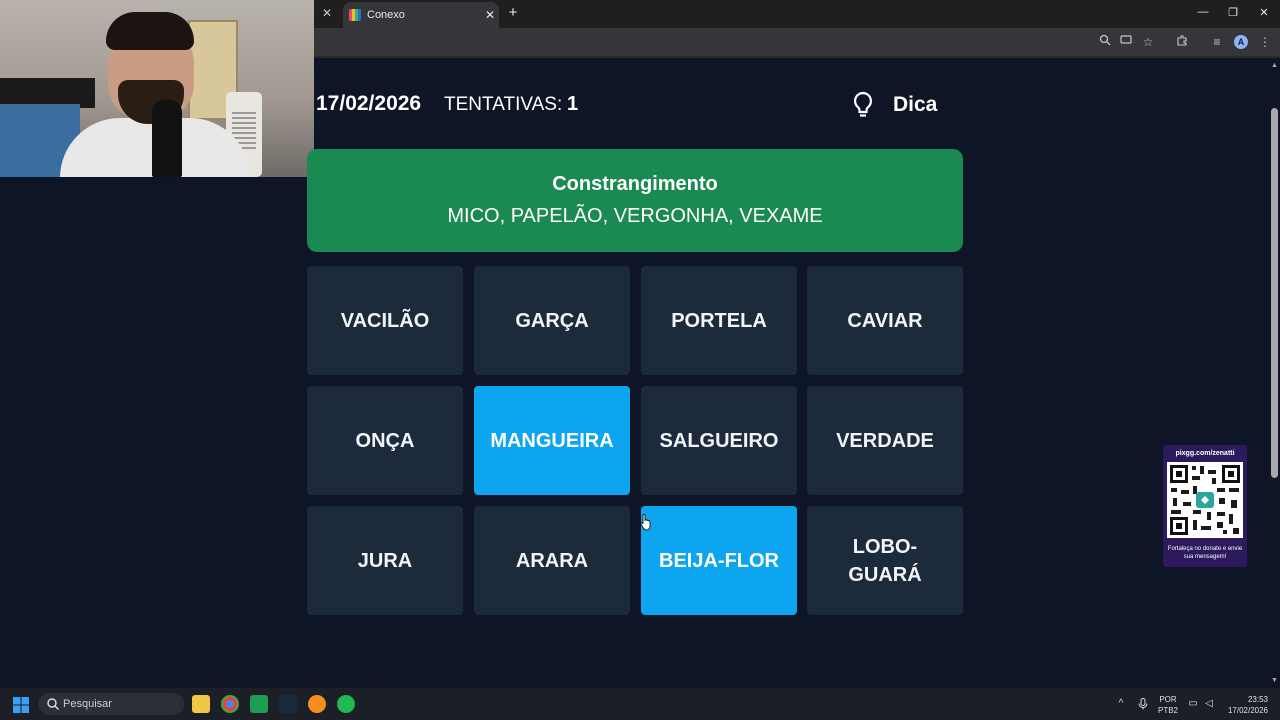 This screenshot has width=1280, height=720. I want to click on streamlabs-icon, so click(259, 704).